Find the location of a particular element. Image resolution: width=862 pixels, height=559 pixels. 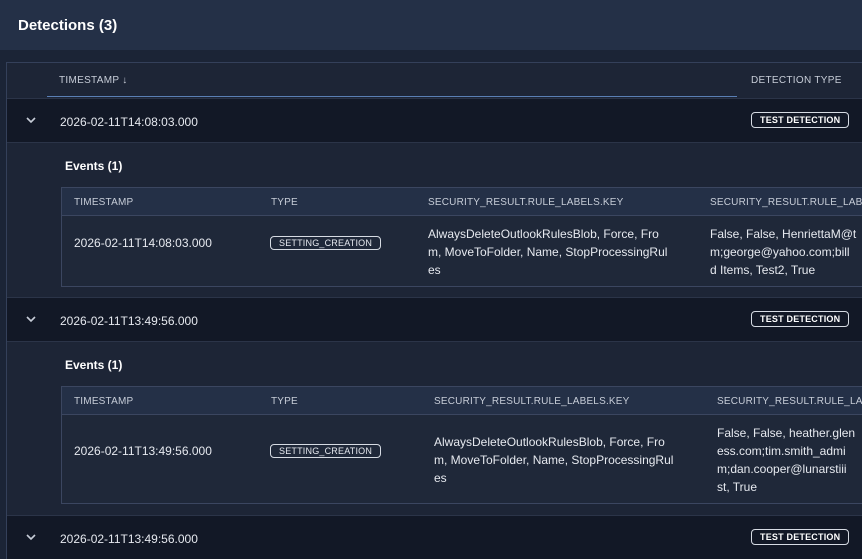

timestamp-column-label: TIMESTAMP ↓ is located at coordinates (93, 80).